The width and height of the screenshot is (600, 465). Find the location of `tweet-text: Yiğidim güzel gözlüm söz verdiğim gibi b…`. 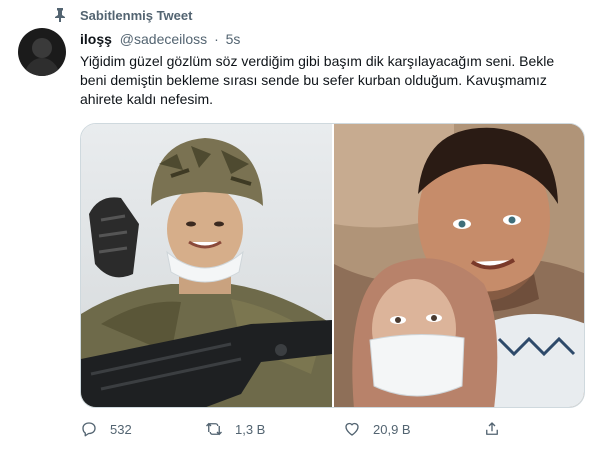

tweet-text: Yiğidim güzel gözlüm söz verdiğim gibi b… is located at coordinates (317, 80).